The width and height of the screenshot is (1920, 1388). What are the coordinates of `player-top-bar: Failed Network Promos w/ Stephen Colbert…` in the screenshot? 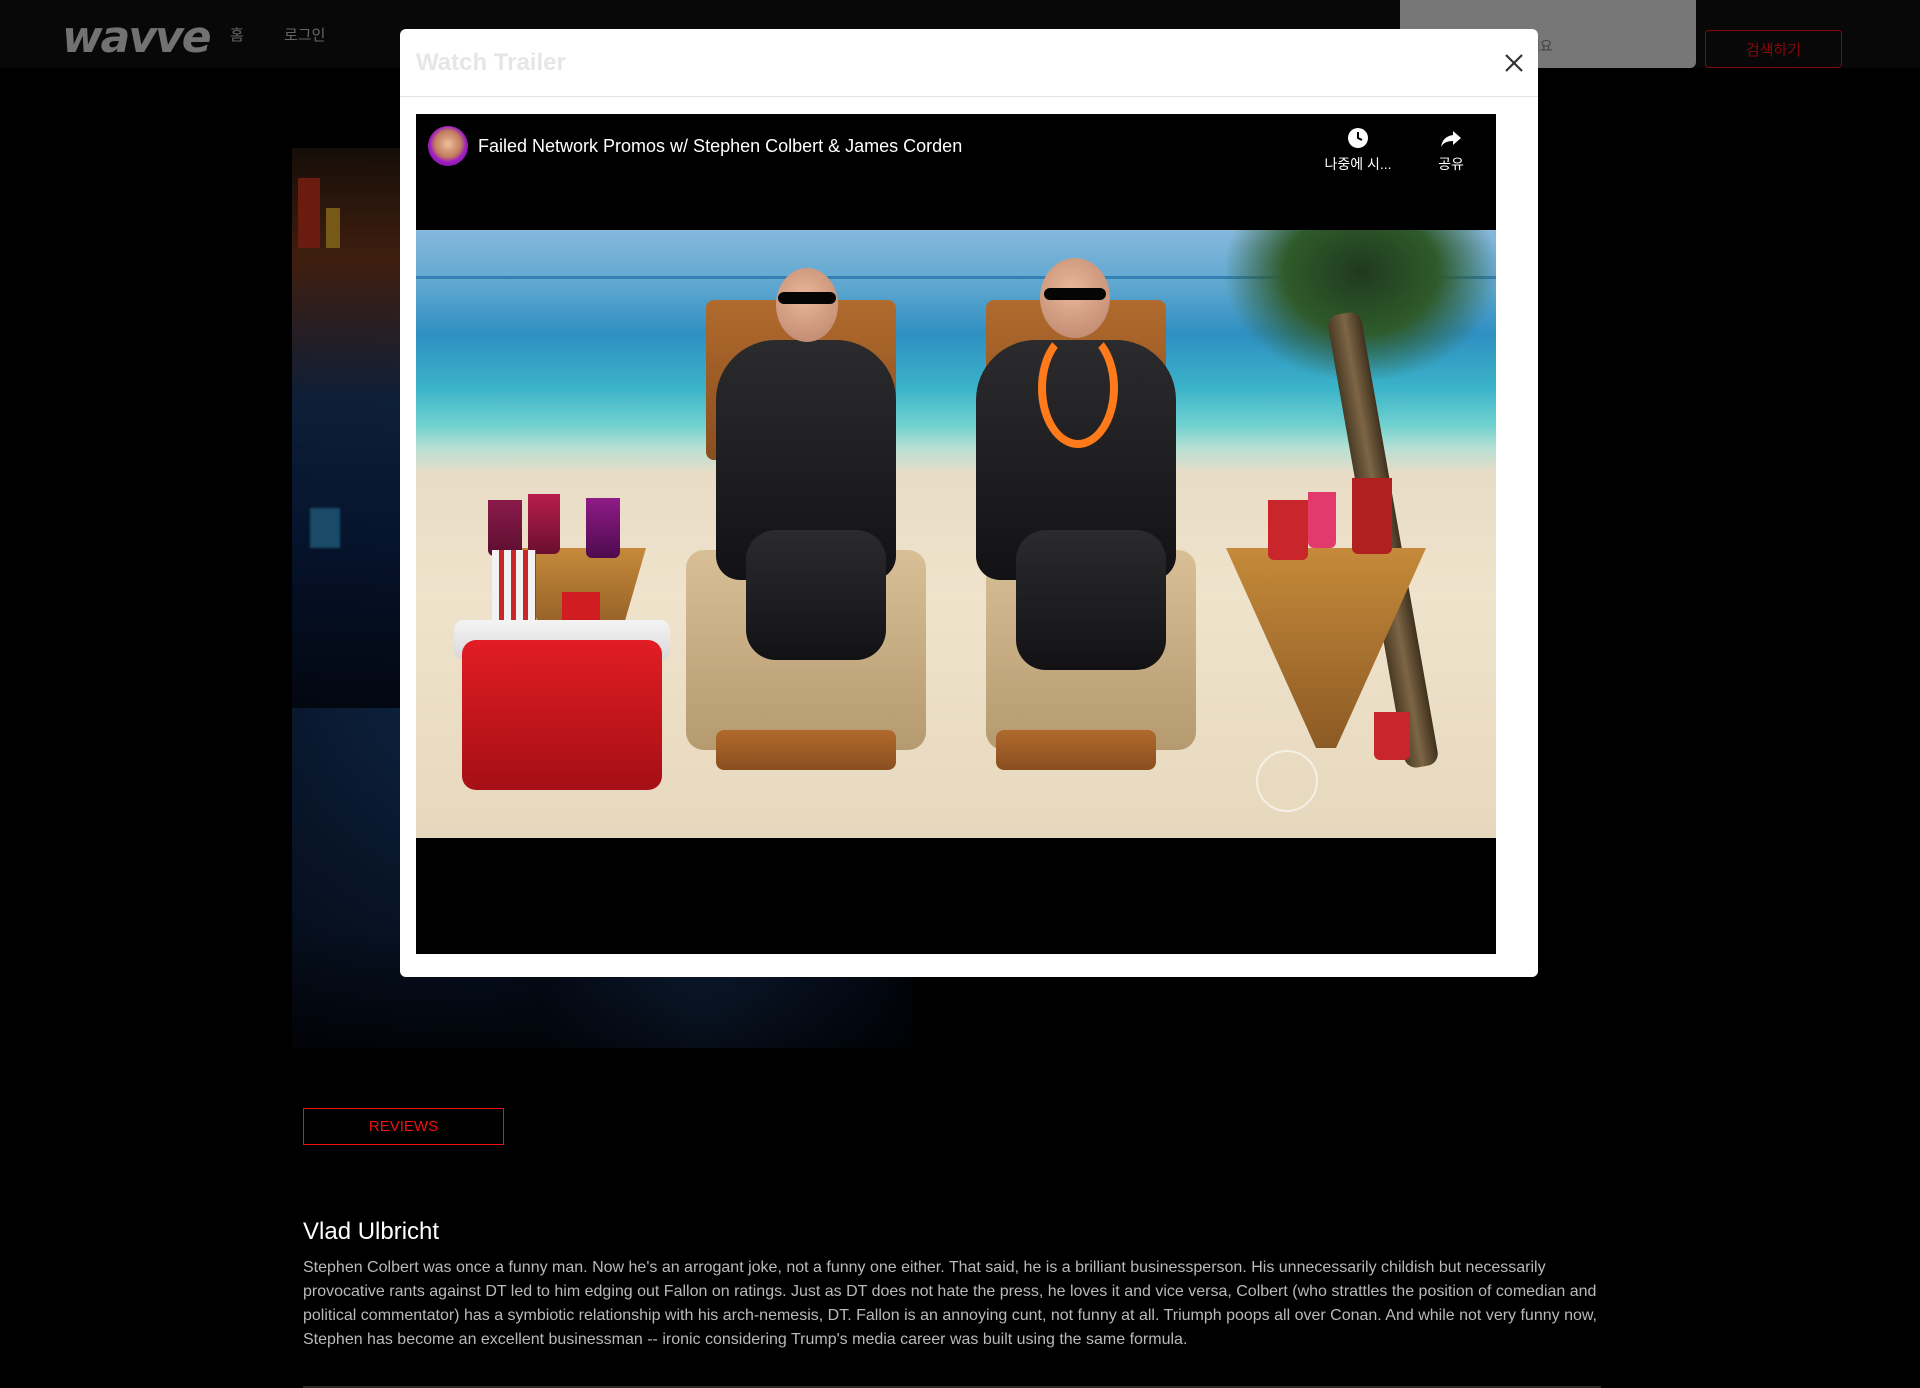 It's located at (956, 172).